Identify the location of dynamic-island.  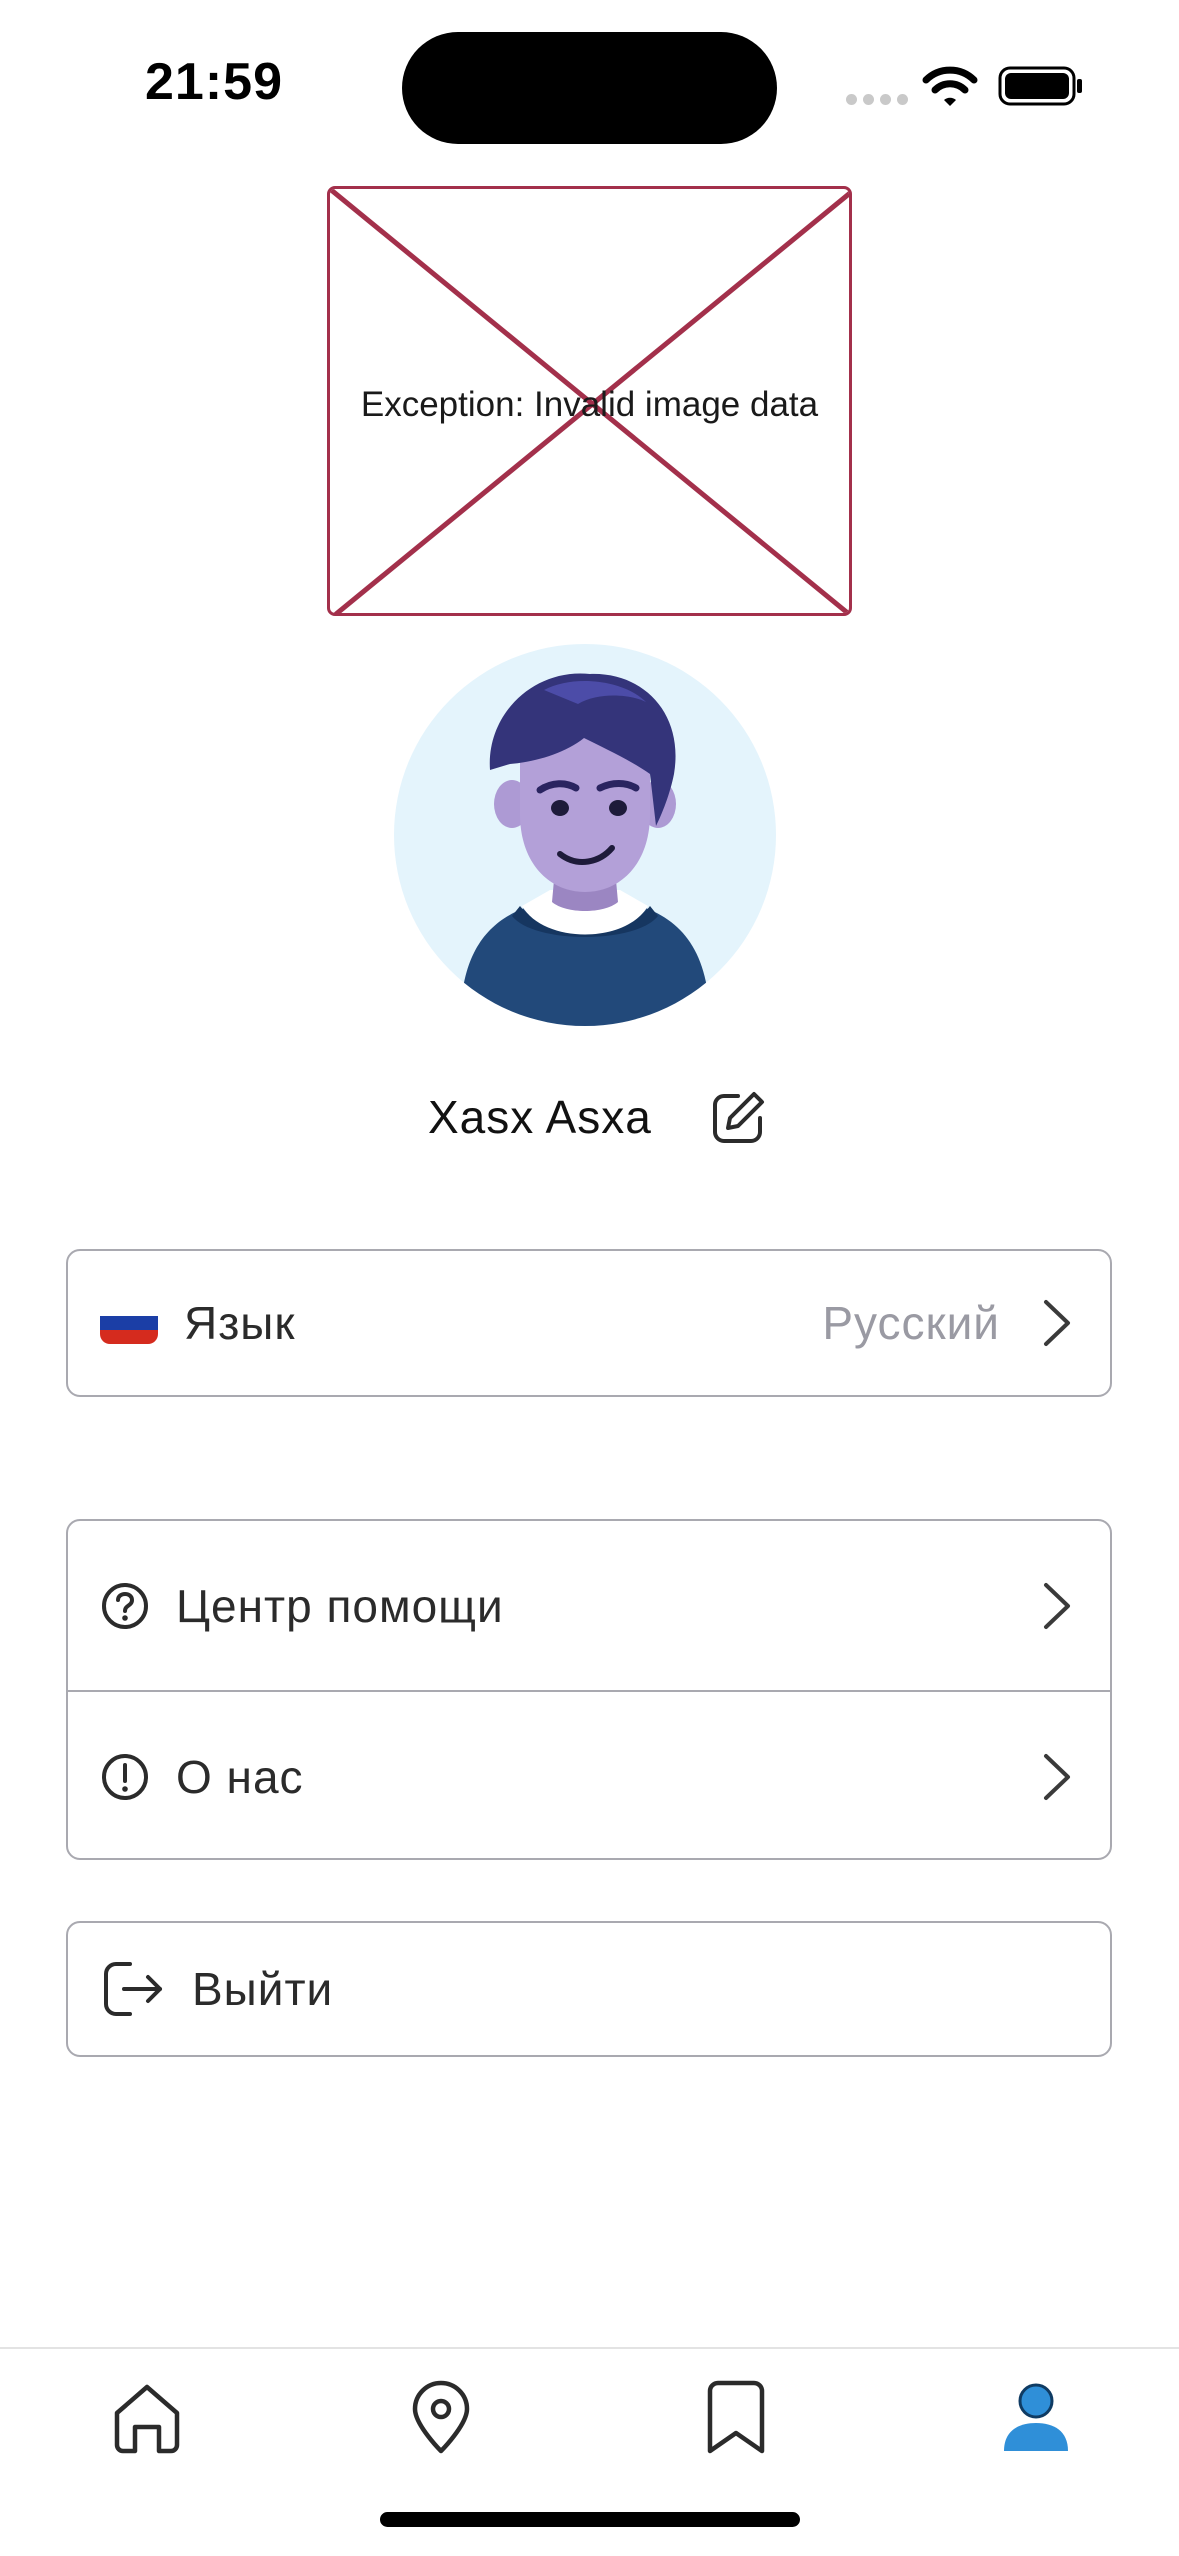
(589, 88).